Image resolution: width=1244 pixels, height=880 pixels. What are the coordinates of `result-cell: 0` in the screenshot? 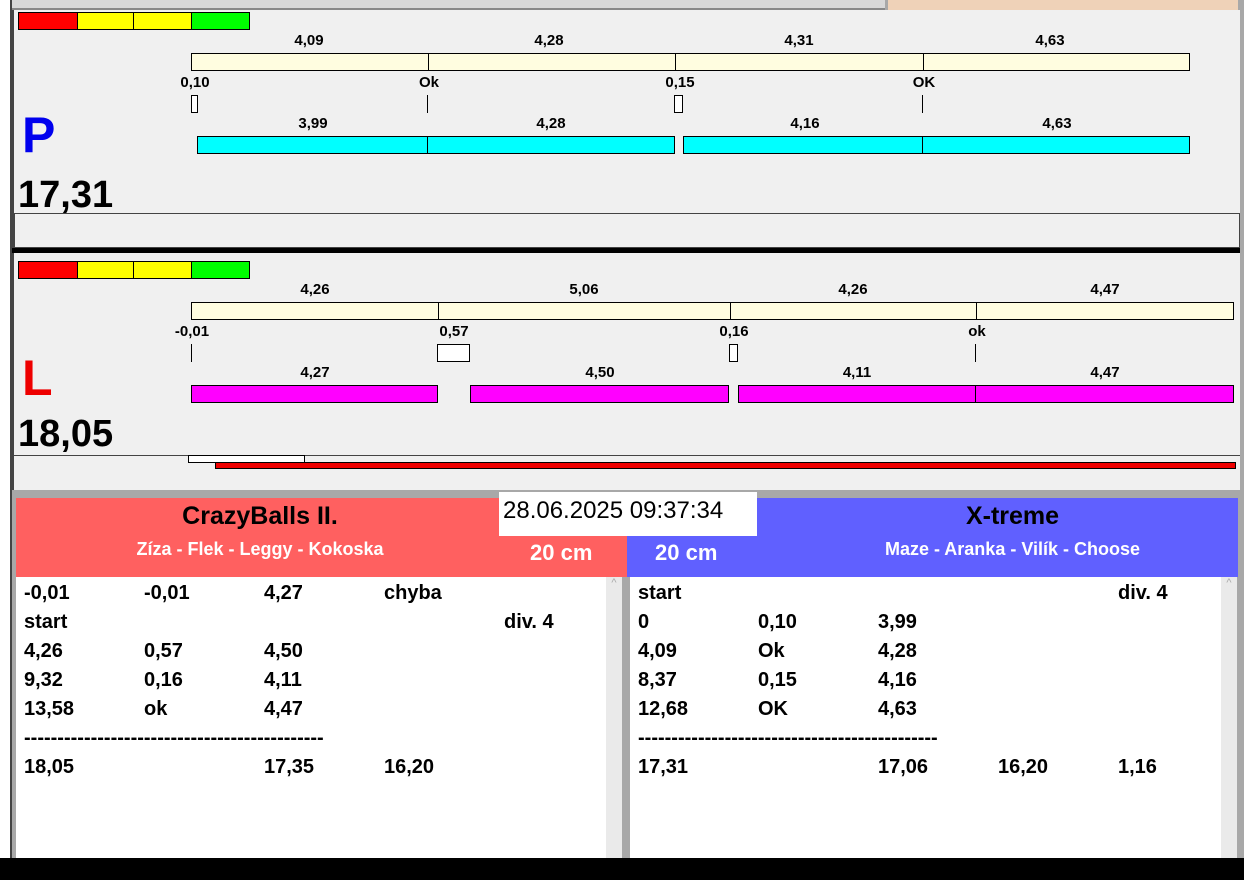 It's located at (644, 622).